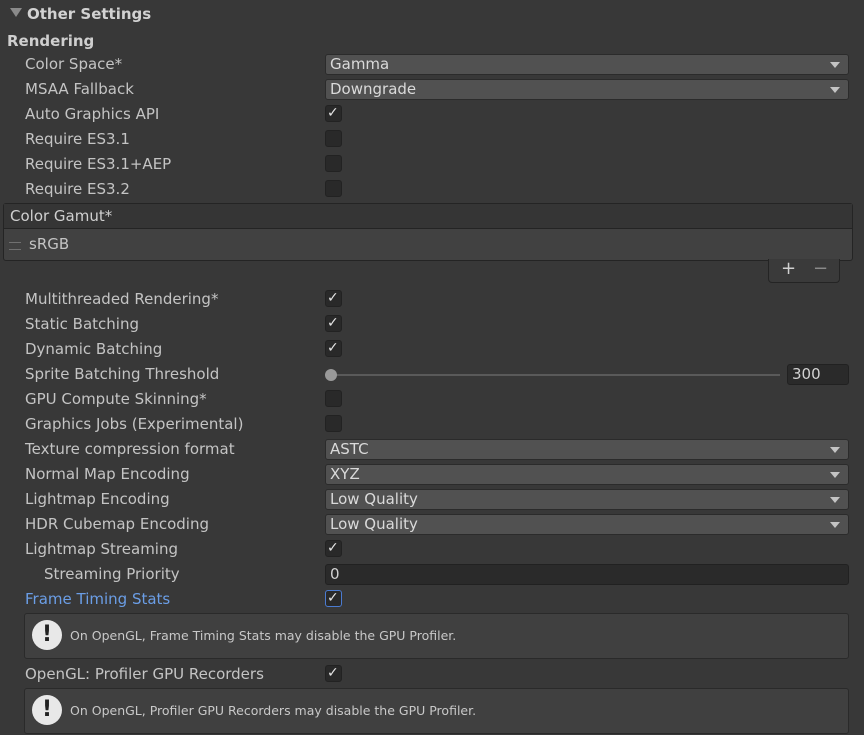 This screenshot has width=864, height=735. Describe the element at coordinates (335, 574) in the screenshot. I see `field-value: 0` at that location.